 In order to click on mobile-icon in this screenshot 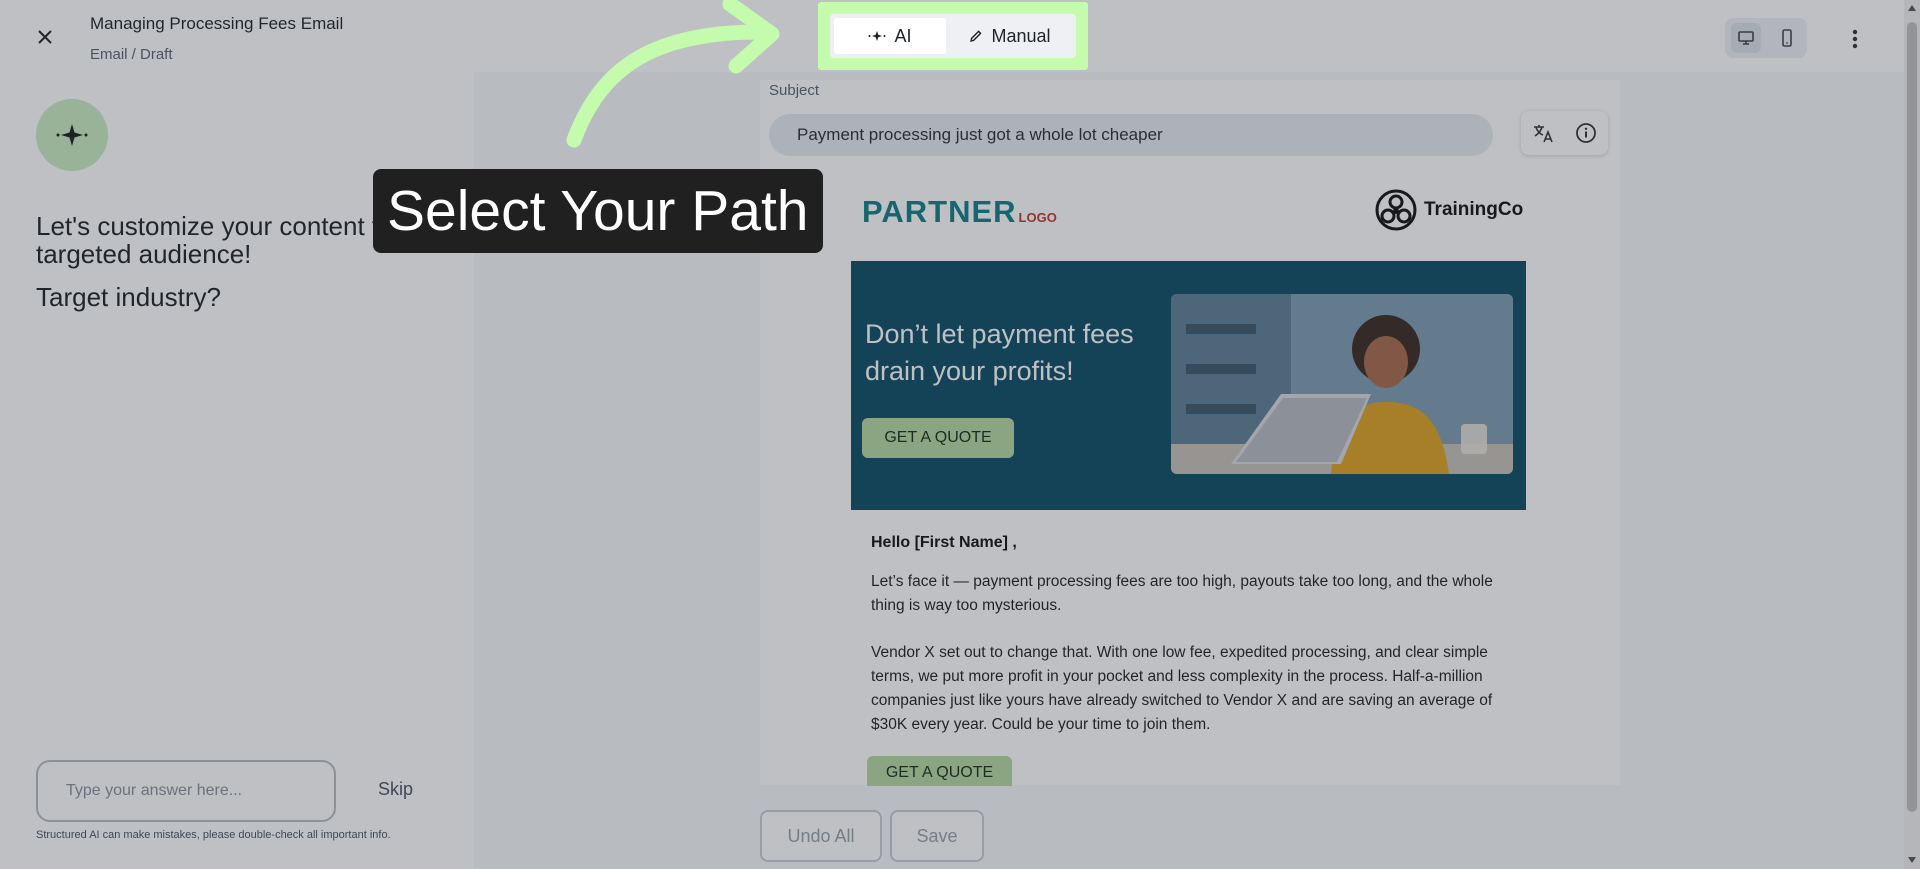, I will do `click(1786, 38)`.